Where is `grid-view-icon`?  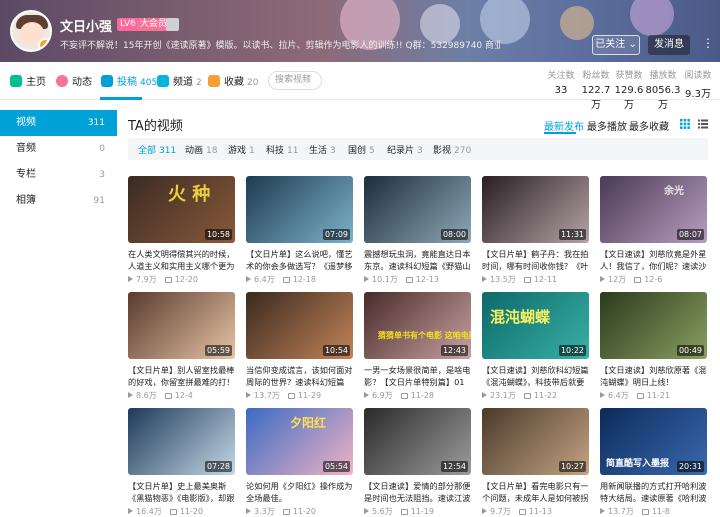
grid-view-icon is located at coordinates (685, 124).